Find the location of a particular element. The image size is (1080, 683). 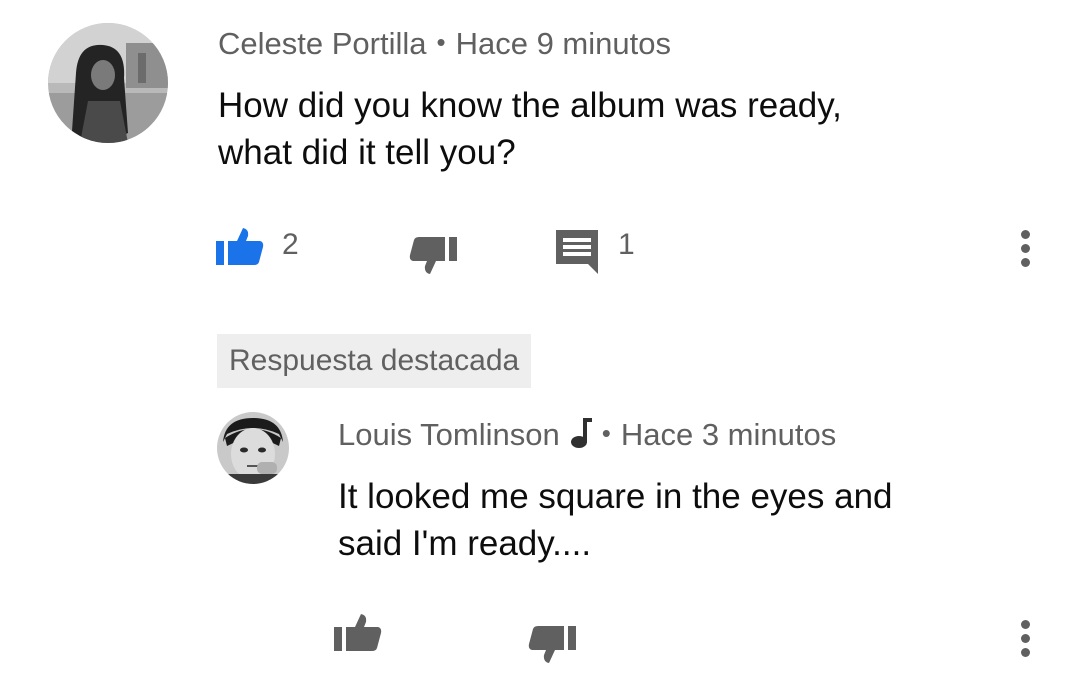

comment-text-line: what did it tell you? is located at coordinates (367, 152).